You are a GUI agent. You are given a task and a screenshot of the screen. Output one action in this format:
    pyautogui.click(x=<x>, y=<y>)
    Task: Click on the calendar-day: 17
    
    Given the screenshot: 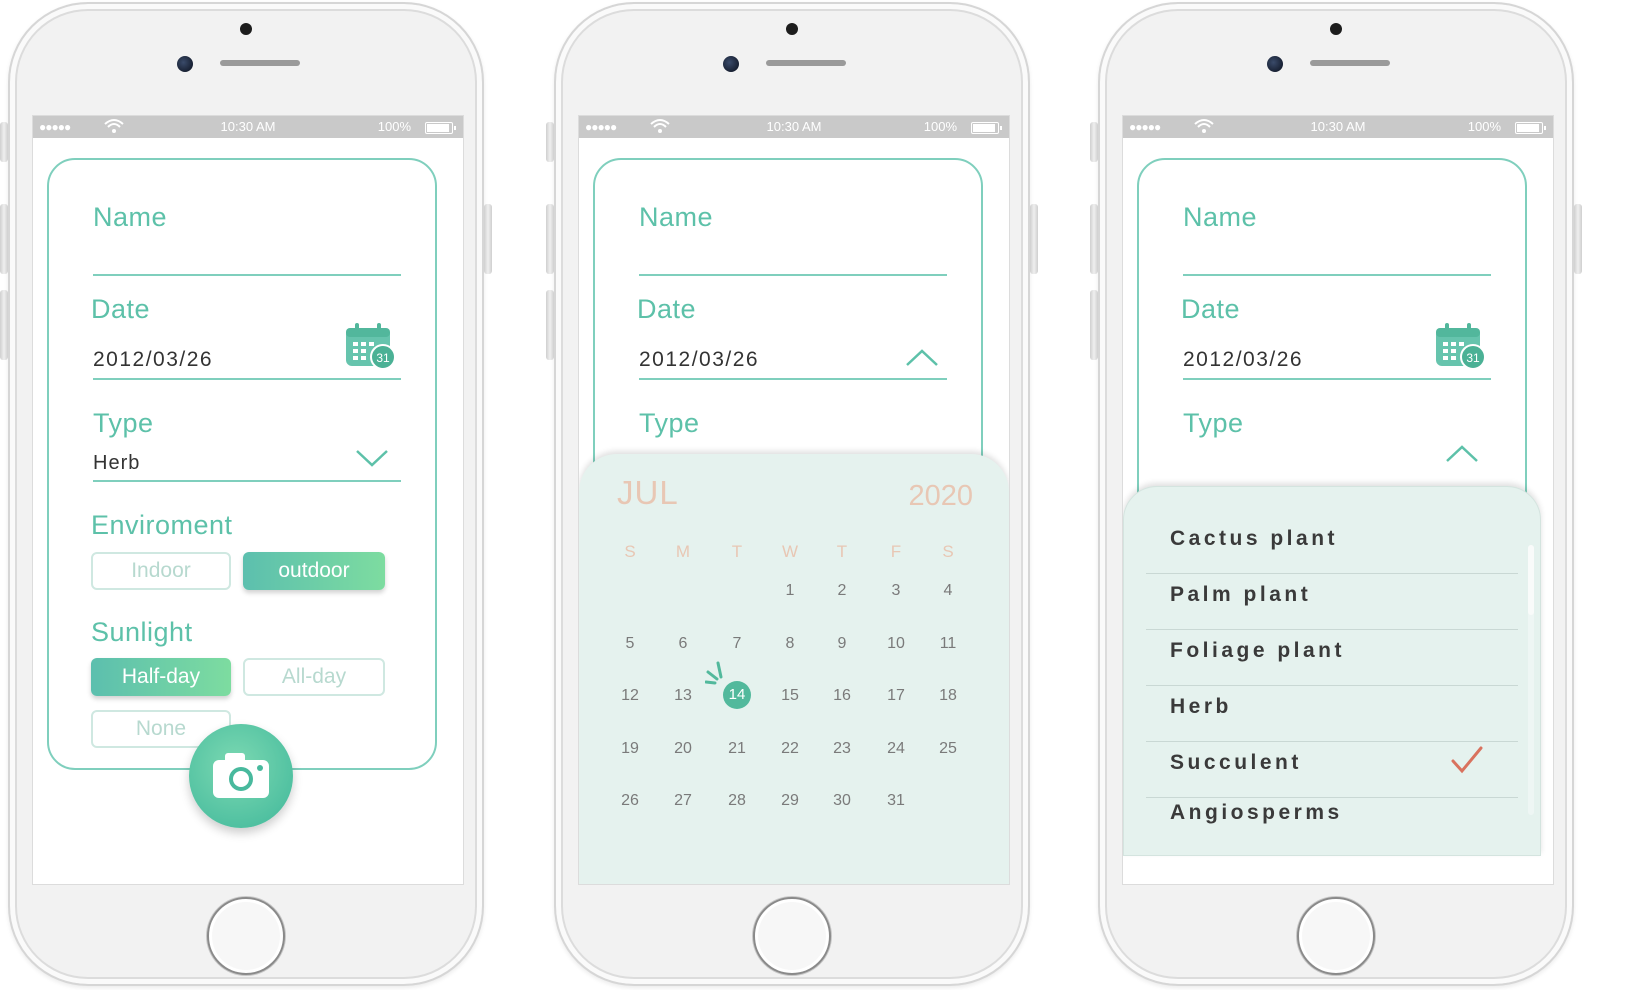 What is the action you would take?
    pyautogui.click(x=896, y=696)
    